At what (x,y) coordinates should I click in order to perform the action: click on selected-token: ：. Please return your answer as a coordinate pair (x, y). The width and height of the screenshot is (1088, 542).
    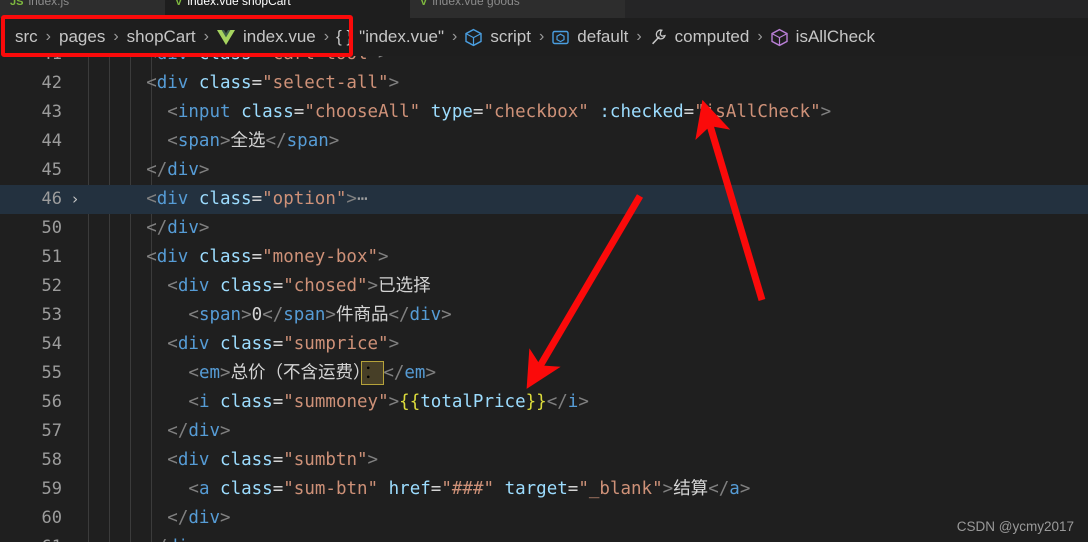
    Looking at the image, I should click on (372, 373).